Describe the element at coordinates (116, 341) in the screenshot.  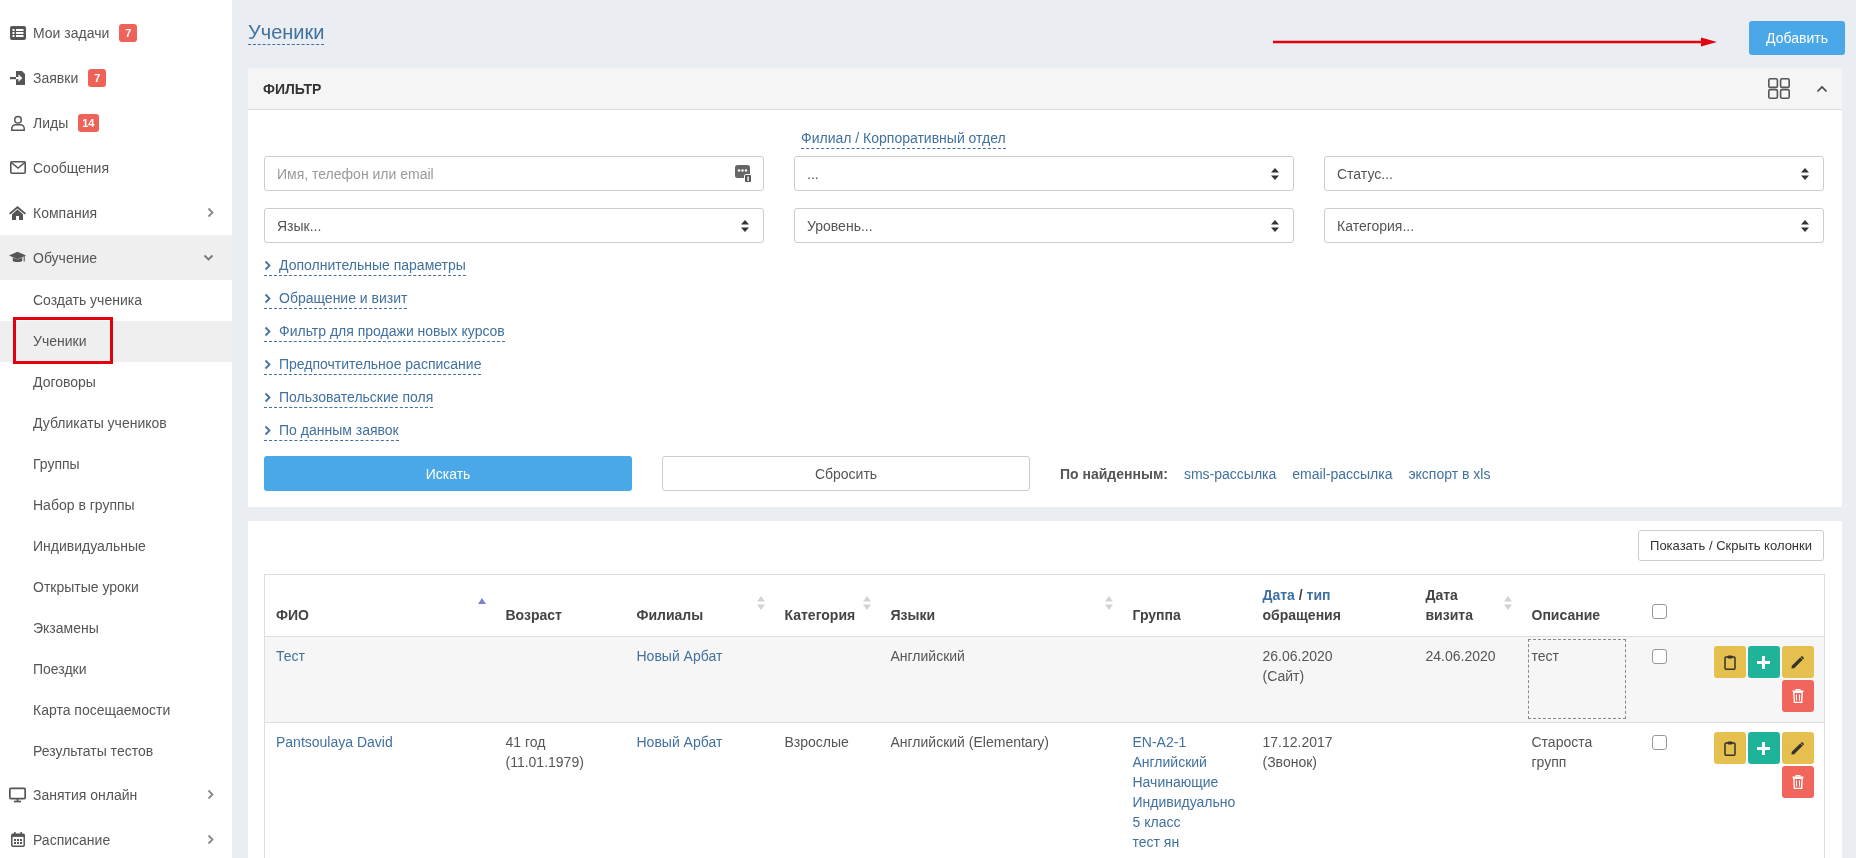
I see `sidebar-subitem: Ученики` at that location.